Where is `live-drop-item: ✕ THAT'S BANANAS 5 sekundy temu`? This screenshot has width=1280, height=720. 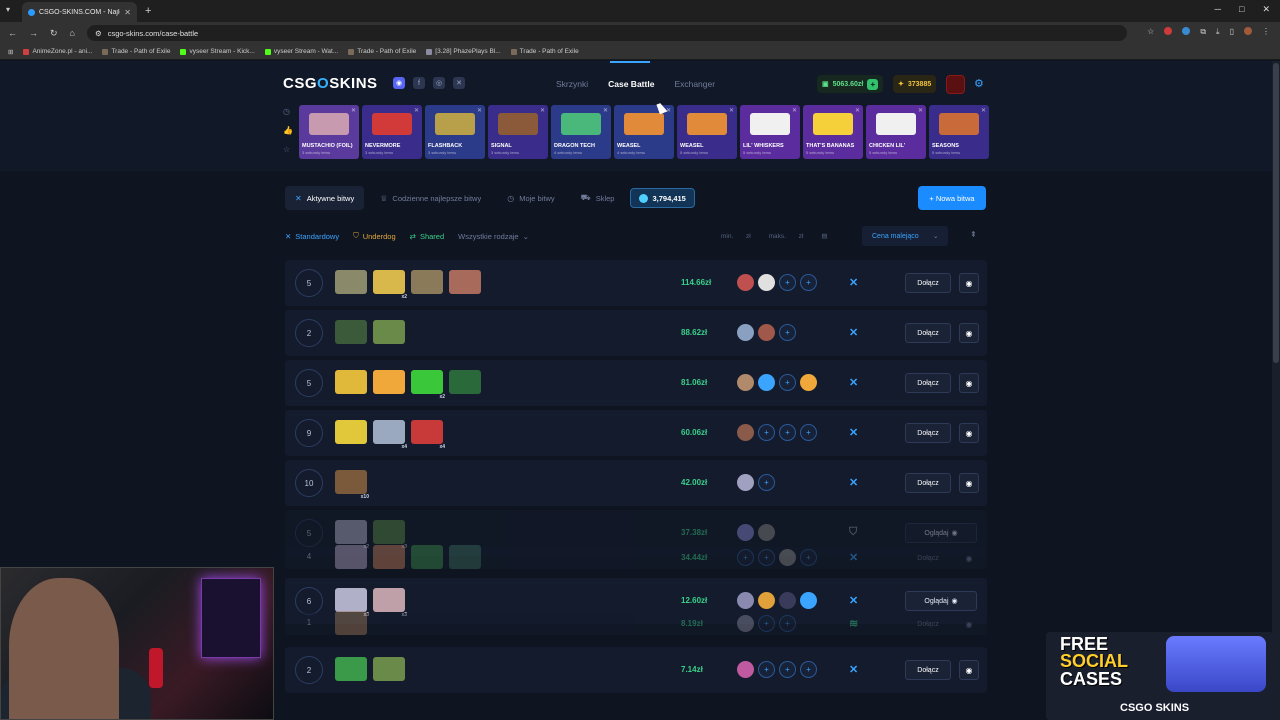 live-drop-item: ✕ THAT'S BANANAS 5 sekundy temu is located at coordinates (833, 132).